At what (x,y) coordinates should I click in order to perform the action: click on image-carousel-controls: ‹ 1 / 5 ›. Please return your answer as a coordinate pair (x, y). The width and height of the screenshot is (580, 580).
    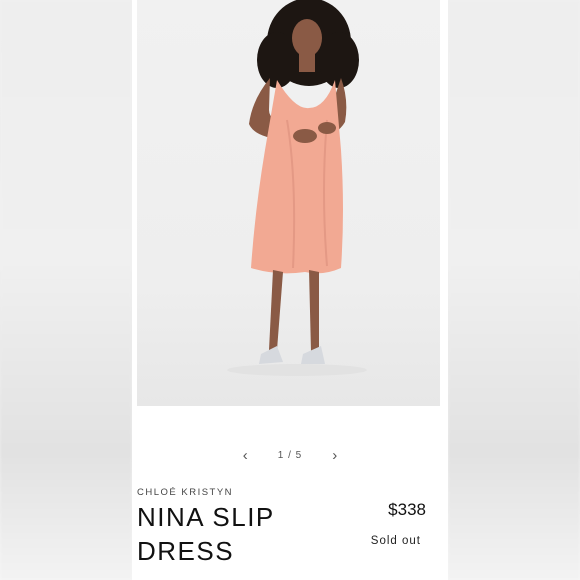
    Looking at the image, I should click on (290, 455).